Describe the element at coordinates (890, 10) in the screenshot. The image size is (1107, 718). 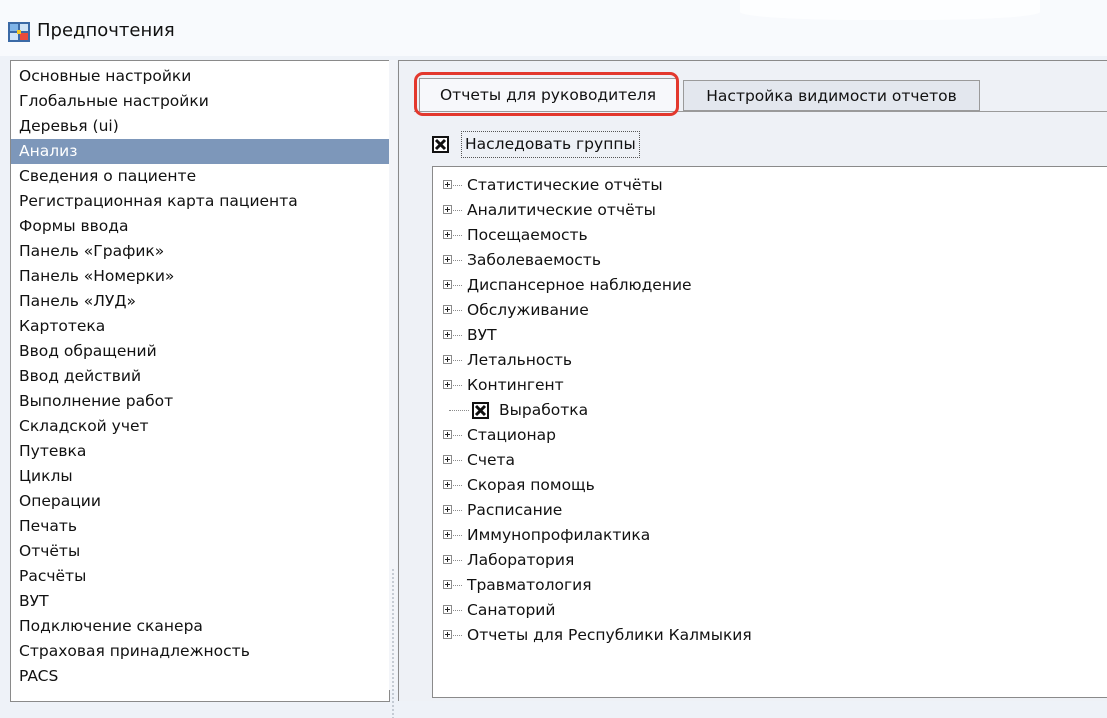
I see `background-decoration` at that location.